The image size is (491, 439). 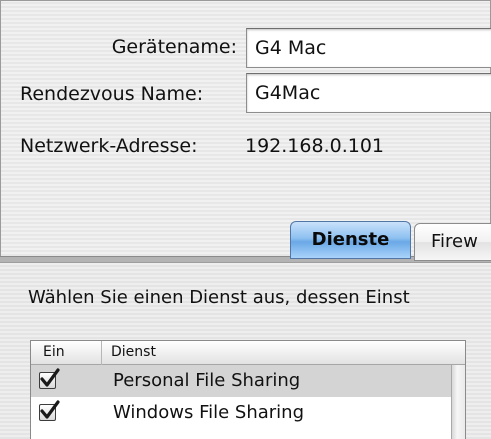 What do you see at coordinates (101, 353) in the screenshot?
I see `column-separator` at bounding box center [101, 353].